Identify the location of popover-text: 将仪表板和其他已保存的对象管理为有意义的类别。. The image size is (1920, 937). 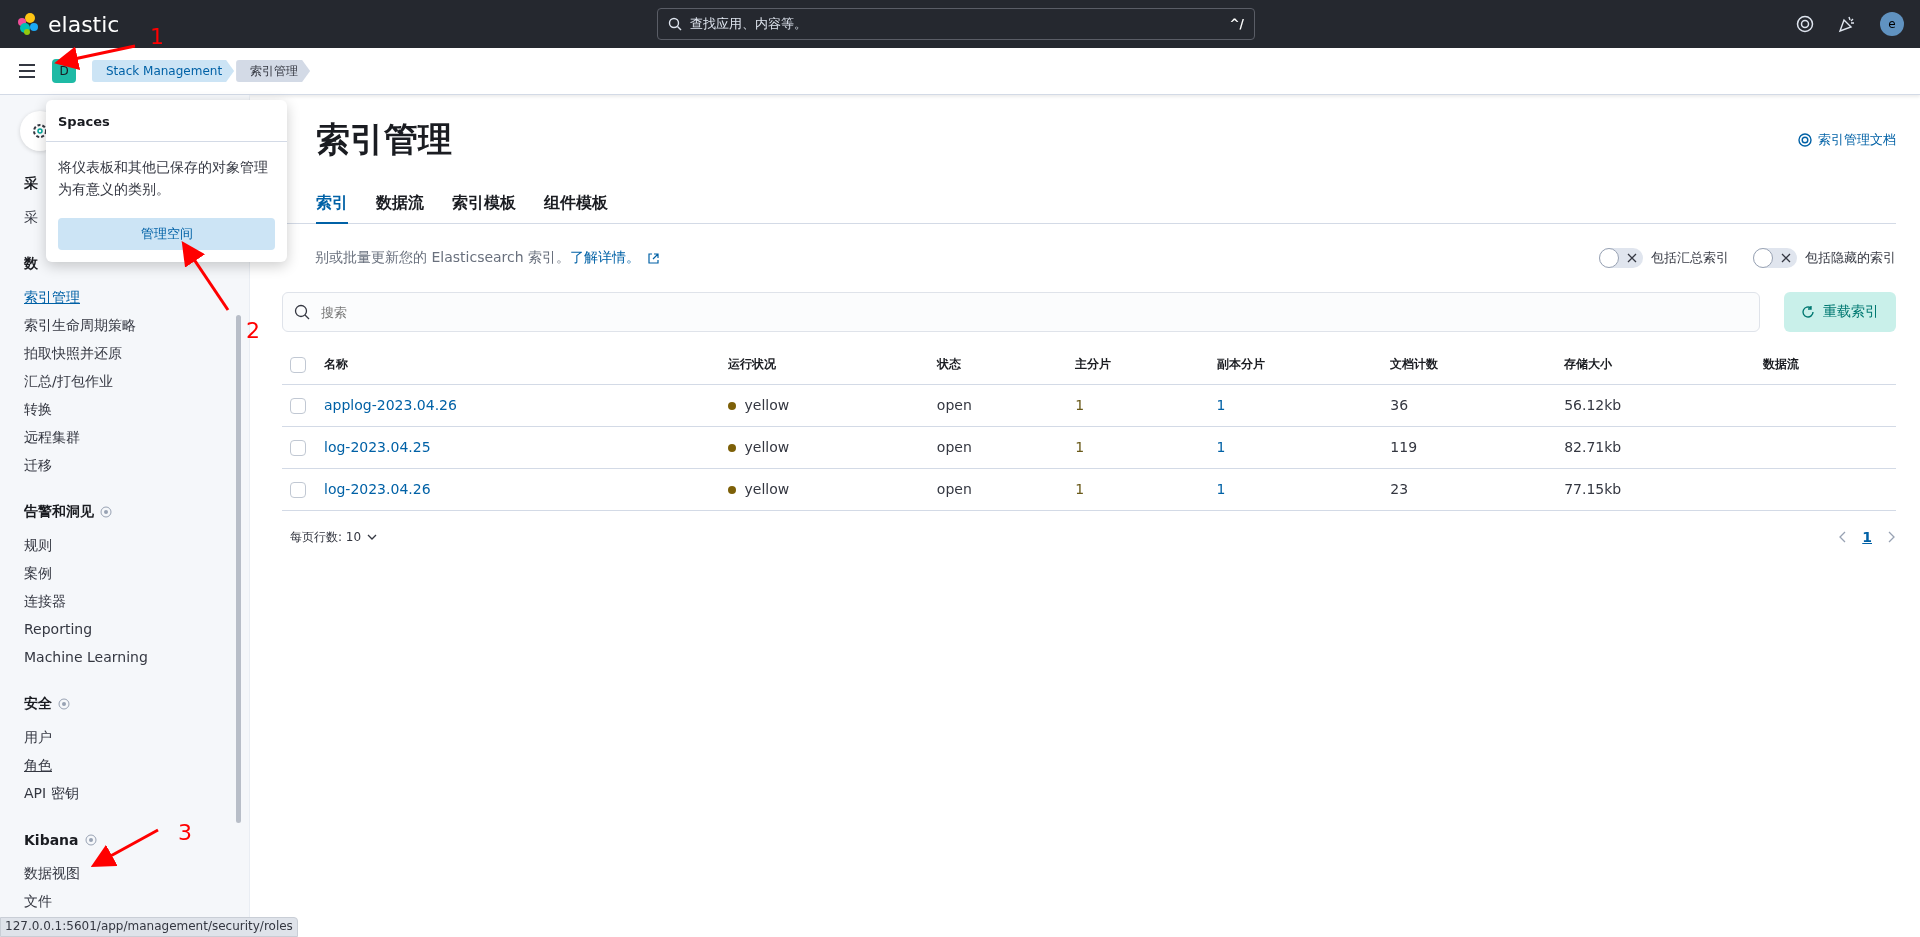
(163, 178).